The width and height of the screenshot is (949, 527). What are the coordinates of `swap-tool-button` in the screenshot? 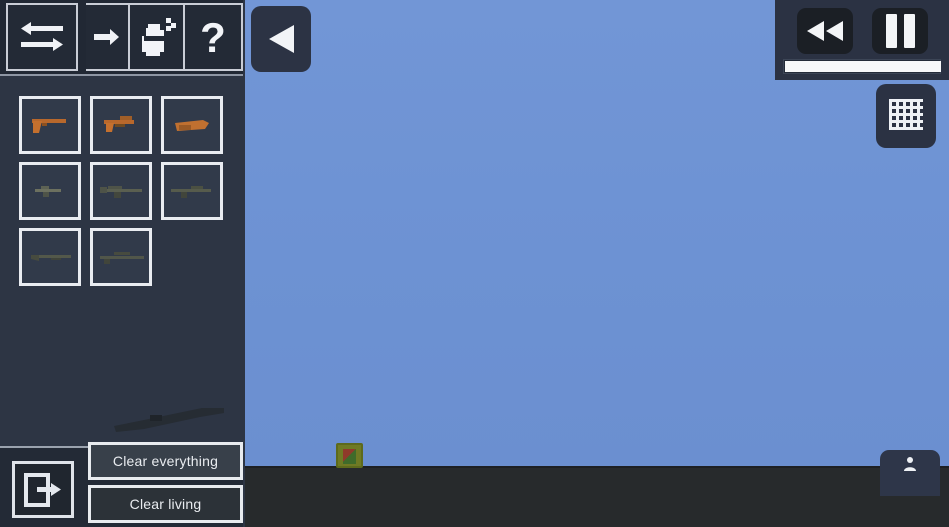 It's located at (42, 37).